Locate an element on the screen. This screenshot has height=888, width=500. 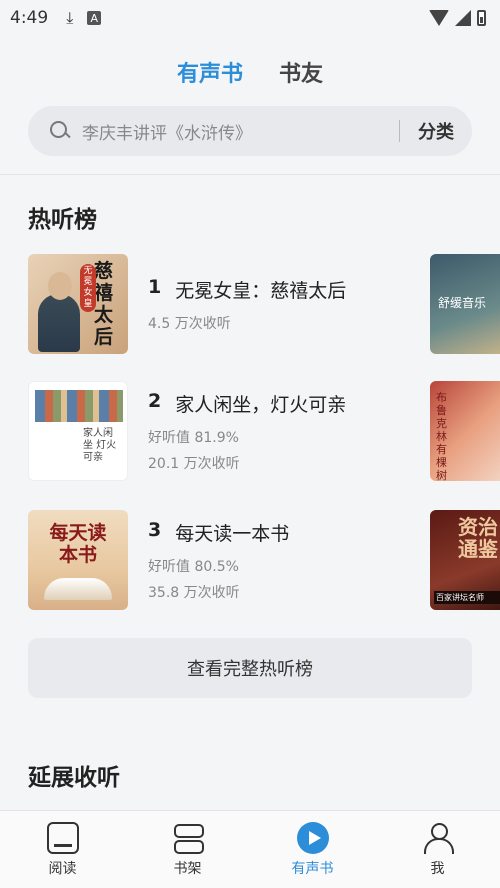
rank-number: 1 is located at coordinates (155, 286).